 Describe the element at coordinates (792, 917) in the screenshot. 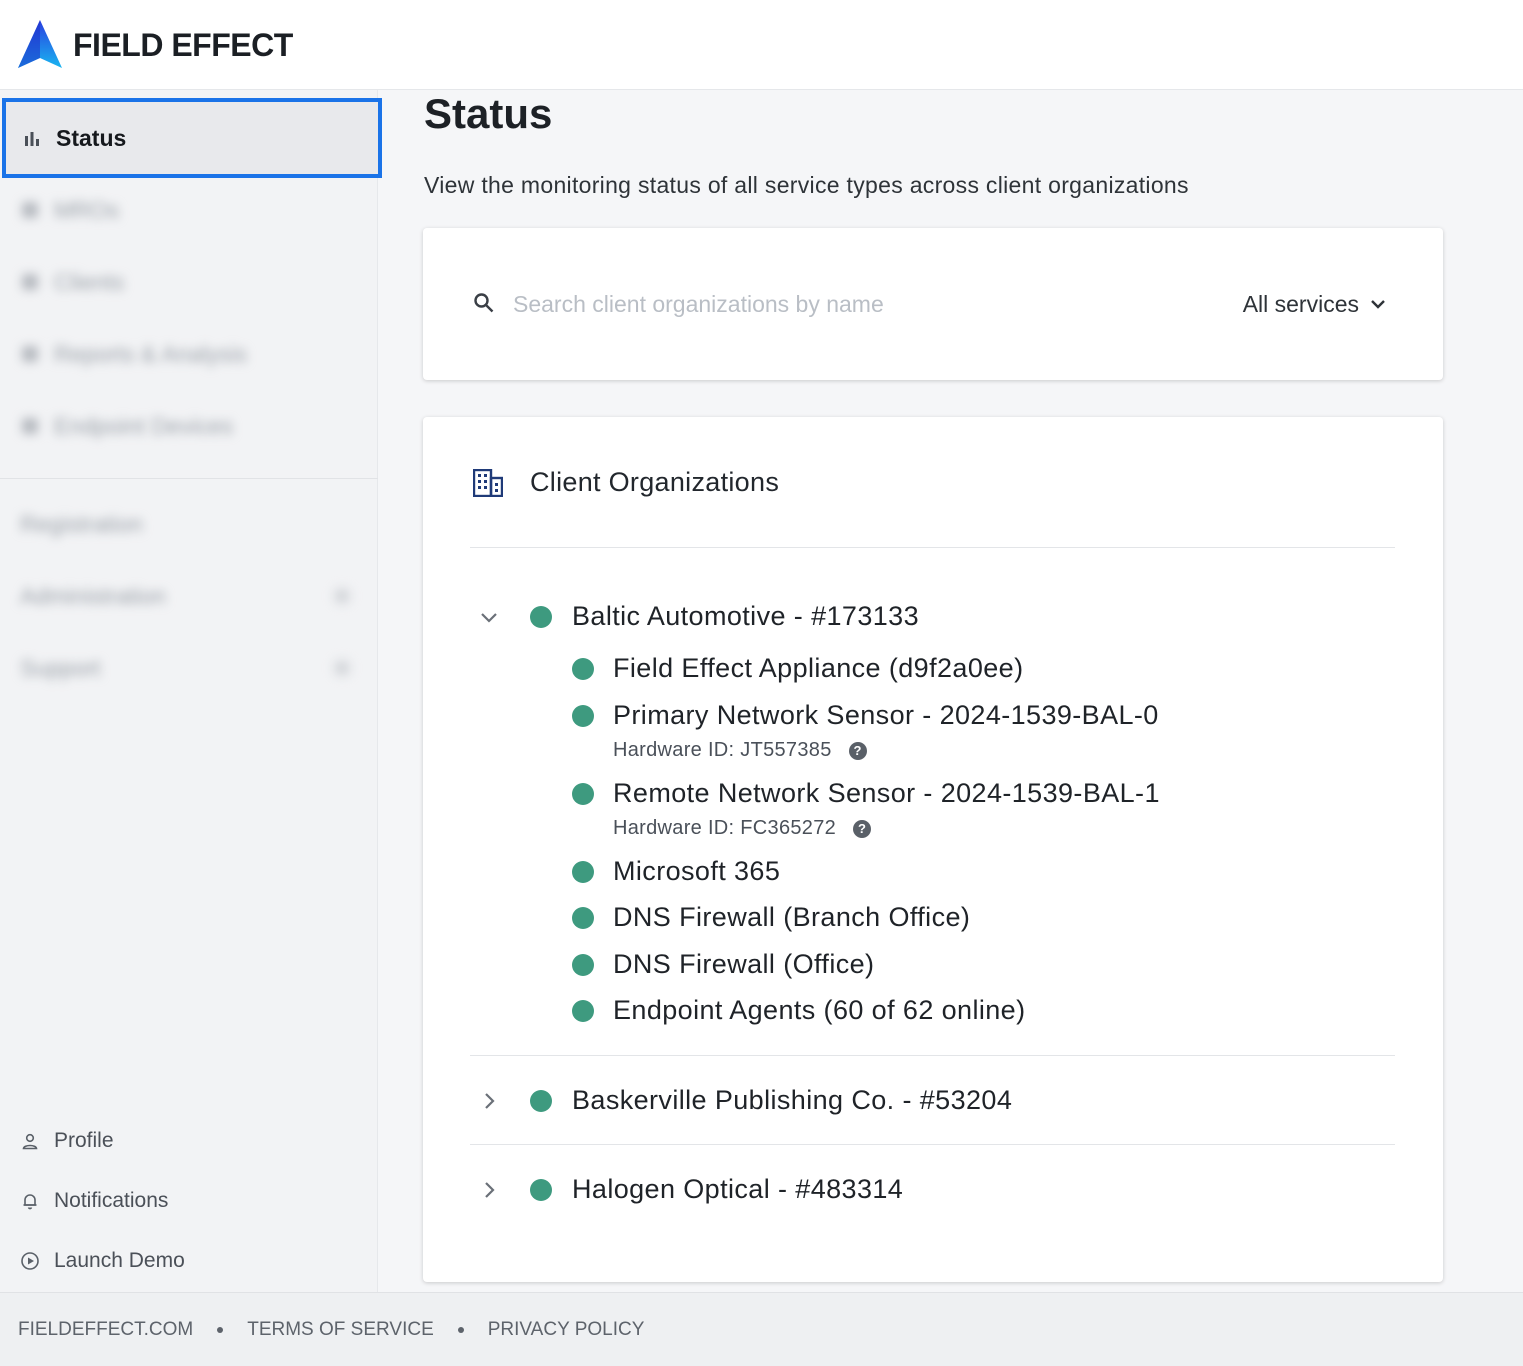

I see `service-name: DNS Firewall (Branch Office)` at that location.